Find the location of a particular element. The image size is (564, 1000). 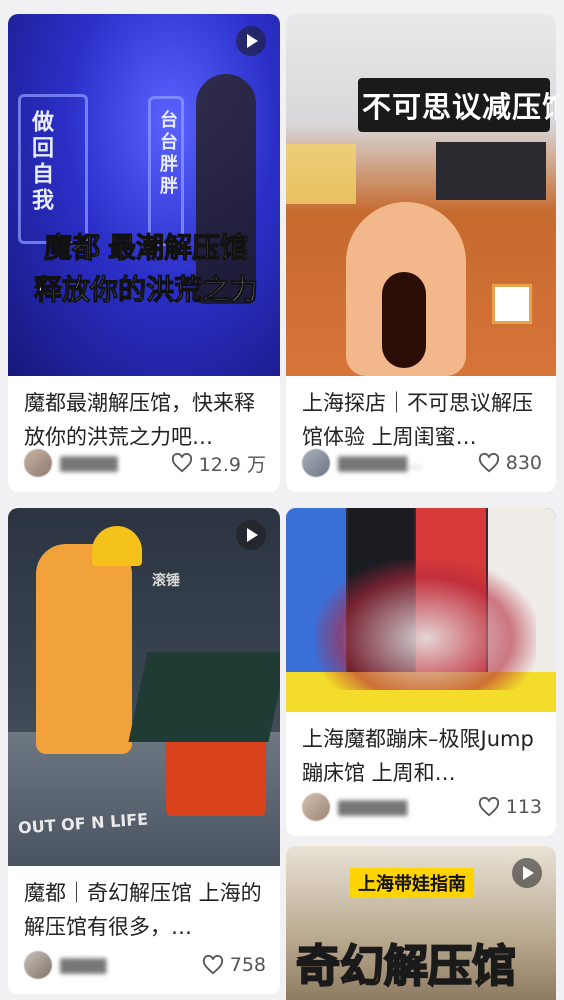

feed-card: 上海带娃指南 奇幻解压馆 is located at coordinates (421, 923).